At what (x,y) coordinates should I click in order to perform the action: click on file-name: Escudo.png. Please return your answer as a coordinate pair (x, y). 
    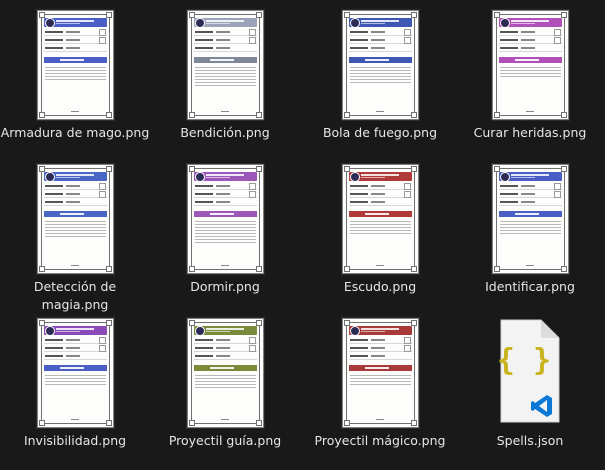
    Looking at the image, I should click on (380, 286).